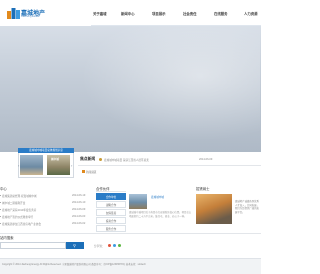 This screenshot has height=274, width=320. What do you see at coordinates (31, 165) in the screenshot?
I see `promo-thumbnail` at bounding box center [31, 165].